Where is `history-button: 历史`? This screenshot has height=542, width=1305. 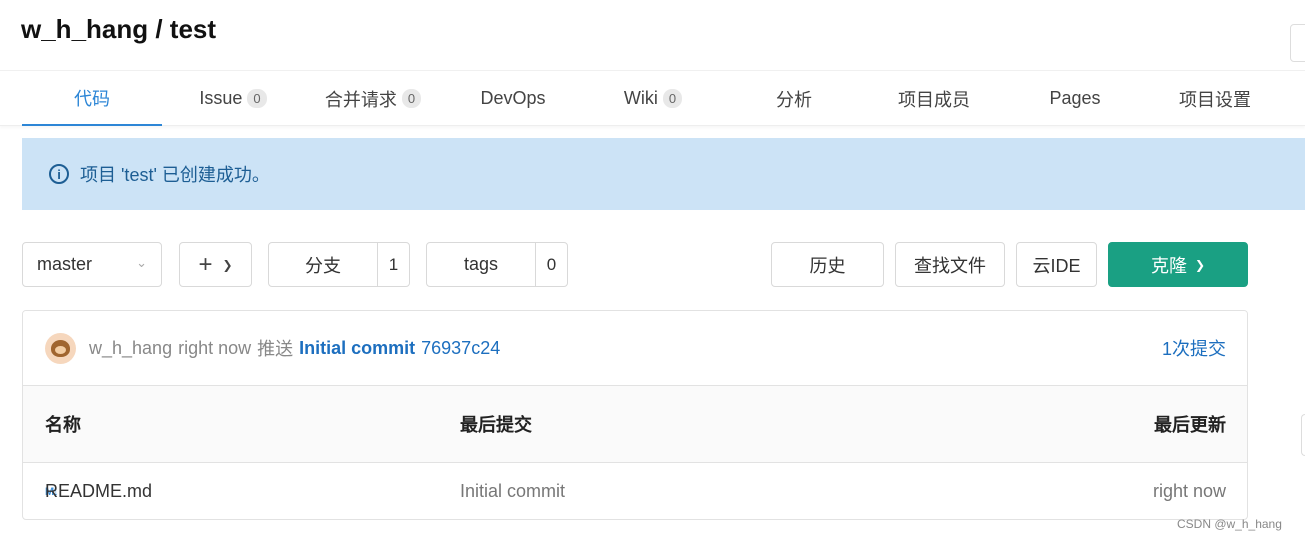 history-button: 历史 is located at coordinates (827, 264).